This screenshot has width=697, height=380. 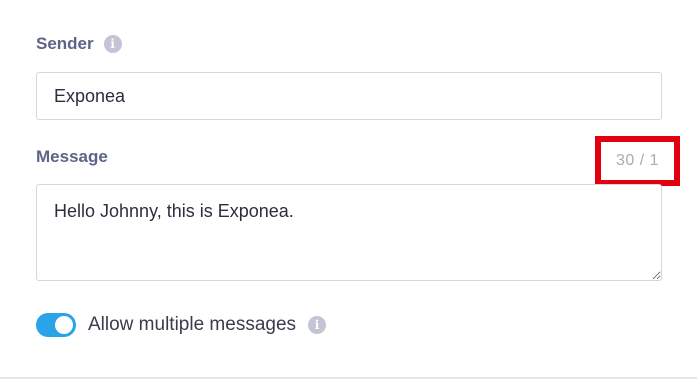 I want to click on character-counter-highlight: 30 / 1, so click(x=637, y=161).